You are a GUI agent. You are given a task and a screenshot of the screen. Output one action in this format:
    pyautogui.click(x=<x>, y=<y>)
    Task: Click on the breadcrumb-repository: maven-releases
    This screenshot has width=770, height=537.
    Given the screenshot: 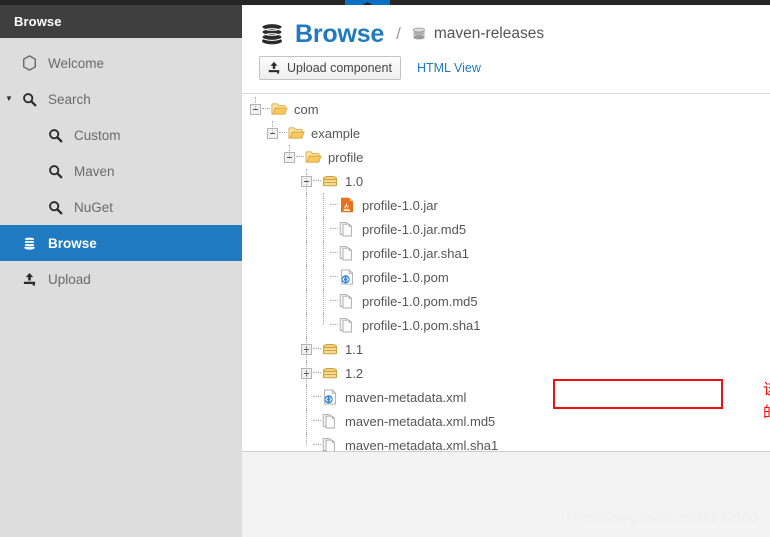 What is the action you would take?
    pyautogui.click(x=489, y=34)
    